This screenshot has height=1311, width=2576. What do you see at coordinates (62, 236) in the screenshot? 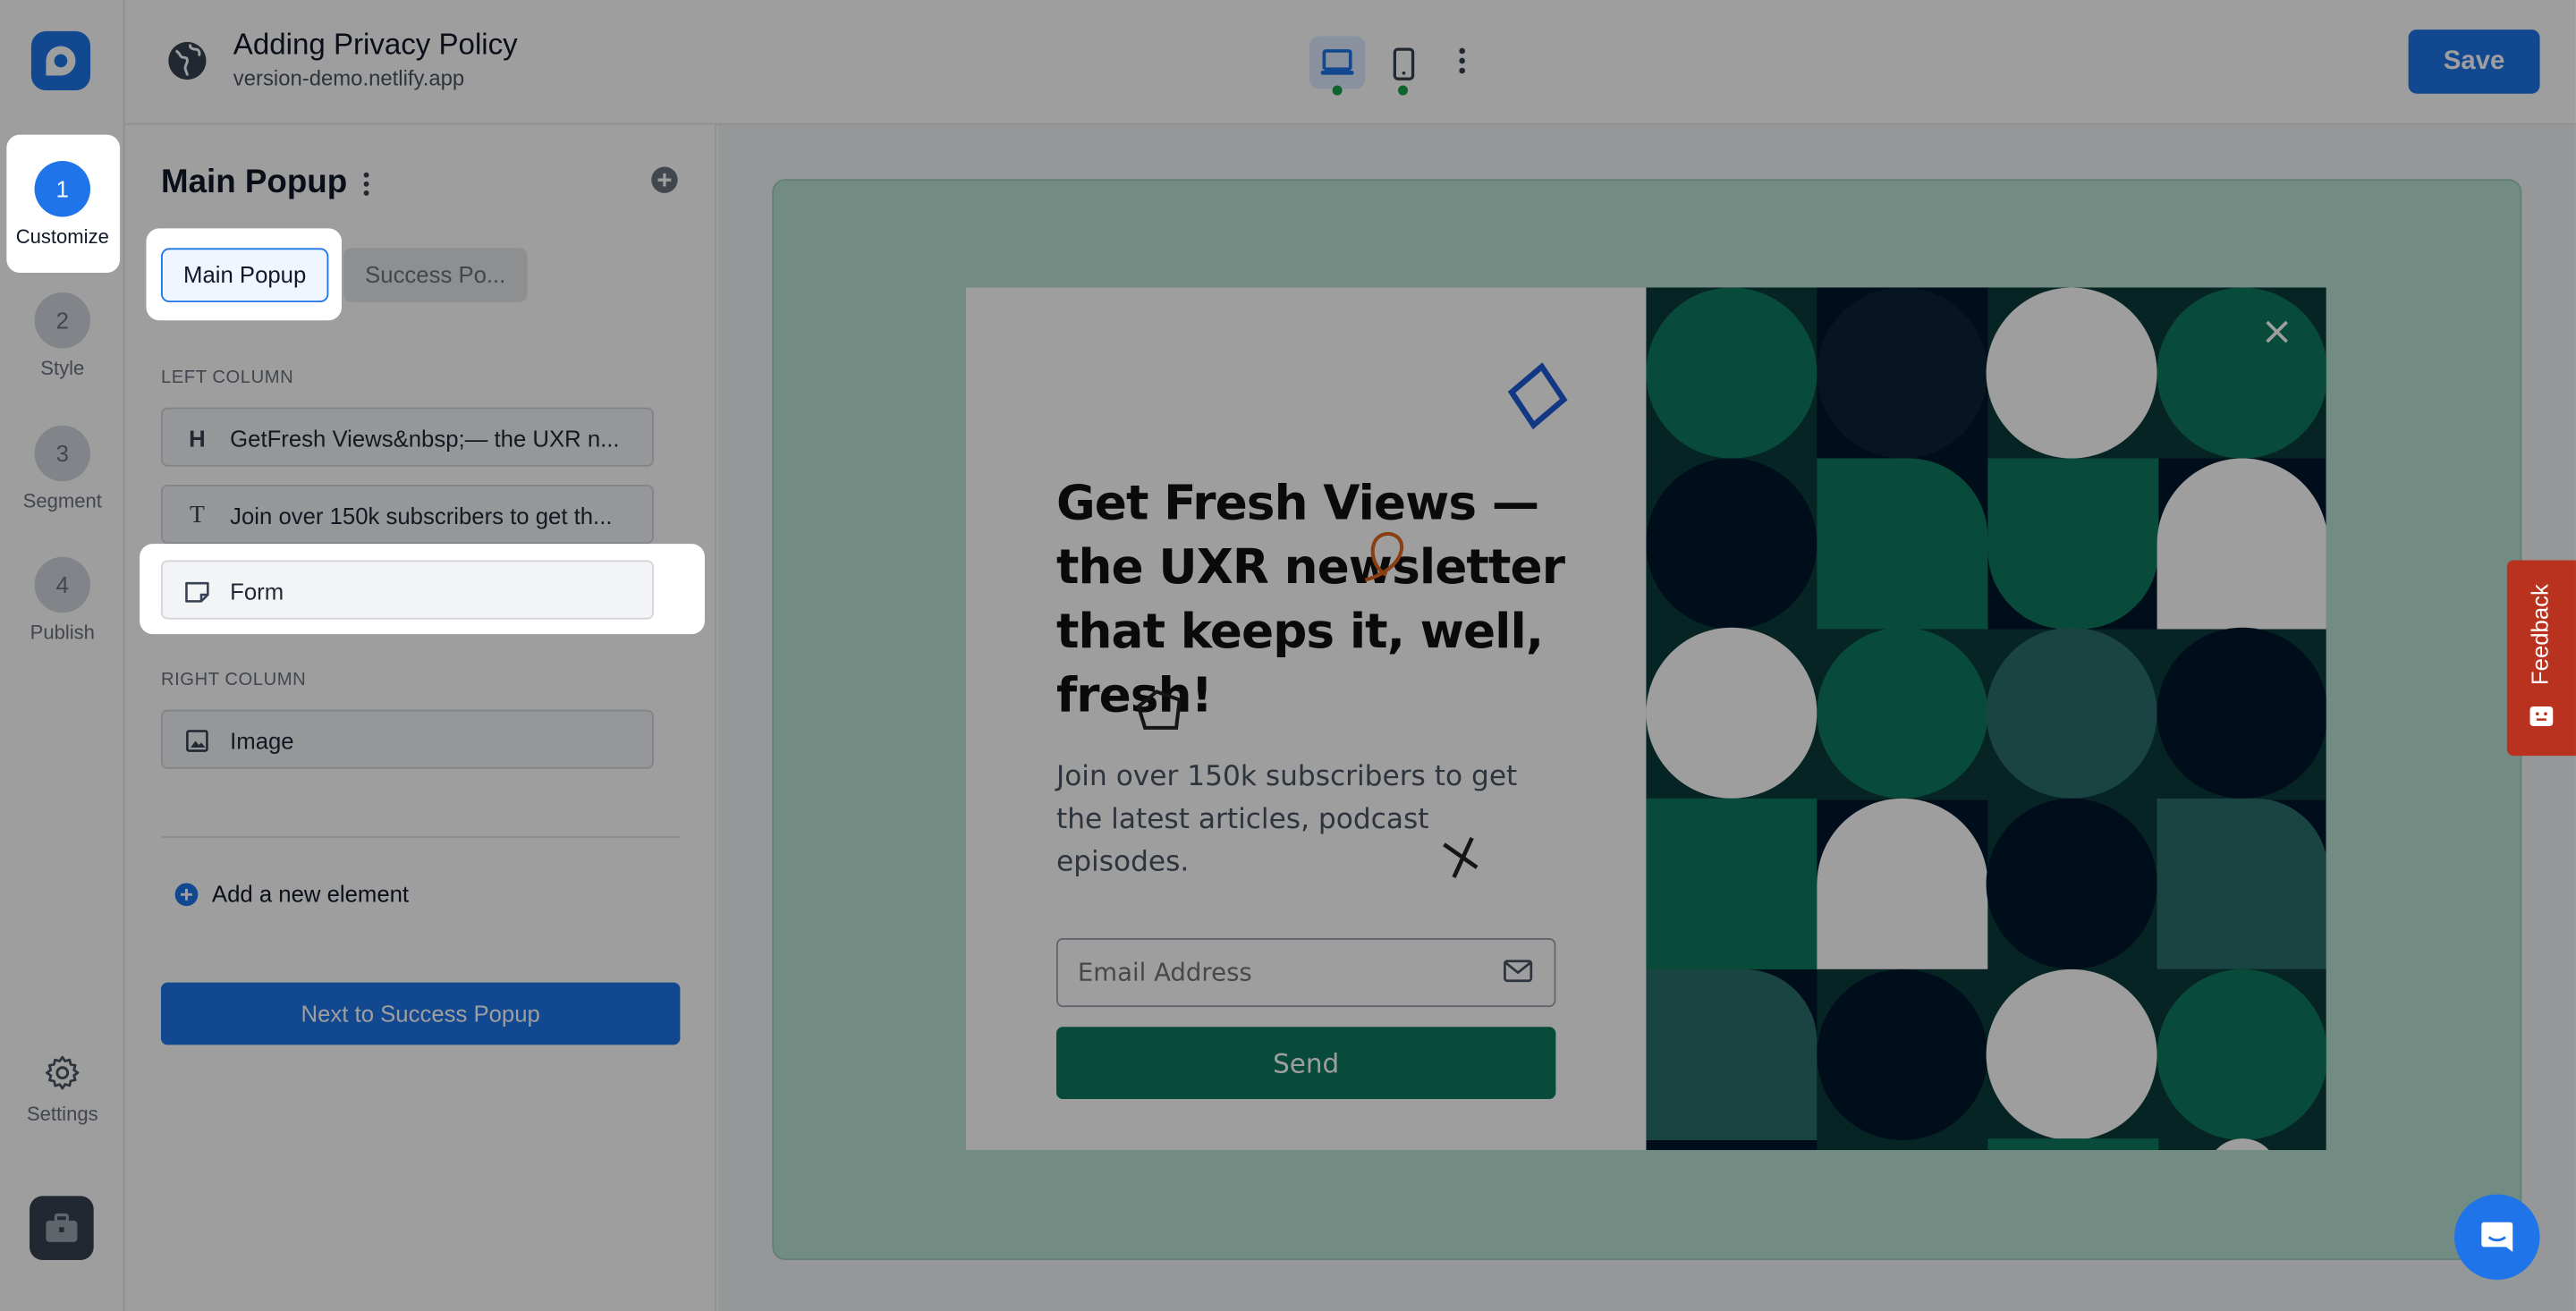
I see `step-label: Customize` at bounding box center [62, 236].